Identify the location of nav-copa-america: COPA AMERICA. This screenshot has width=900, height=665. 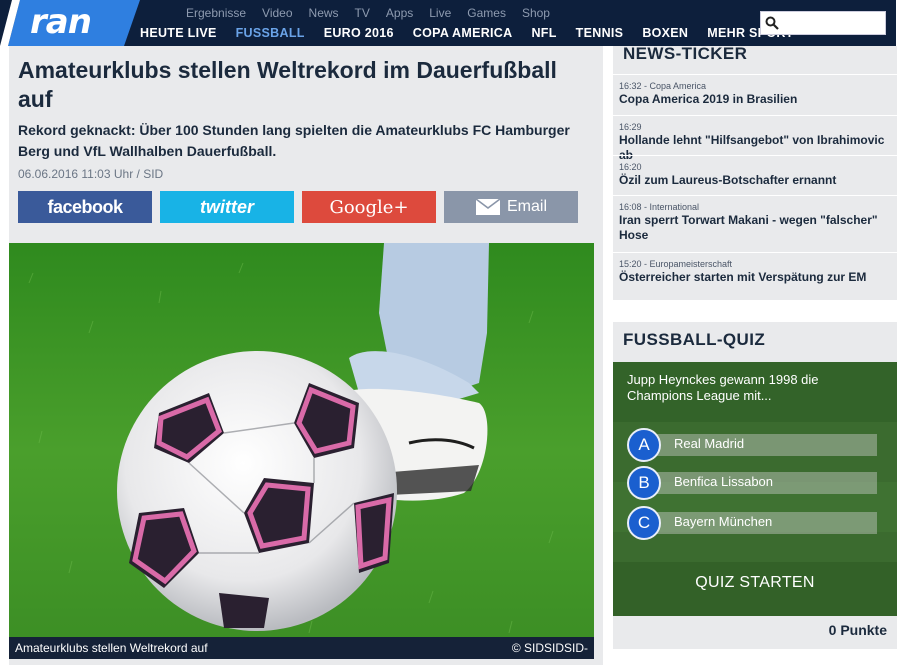
(463, 33).